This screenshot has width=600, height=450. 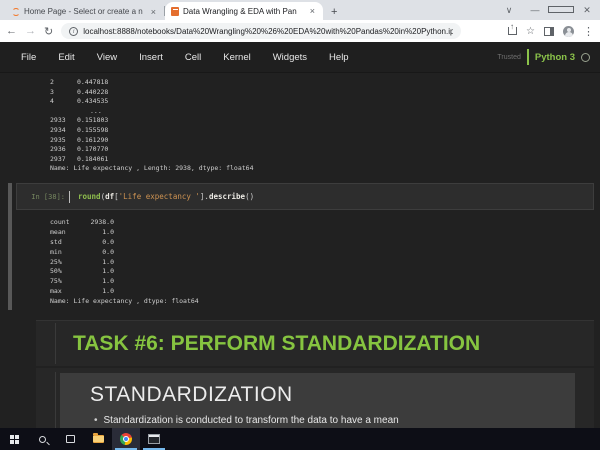 What do you see at coordinates (82, 291) in the screenshot?
I see `describe-row: max 1.0` at bounding box center [82, 291].